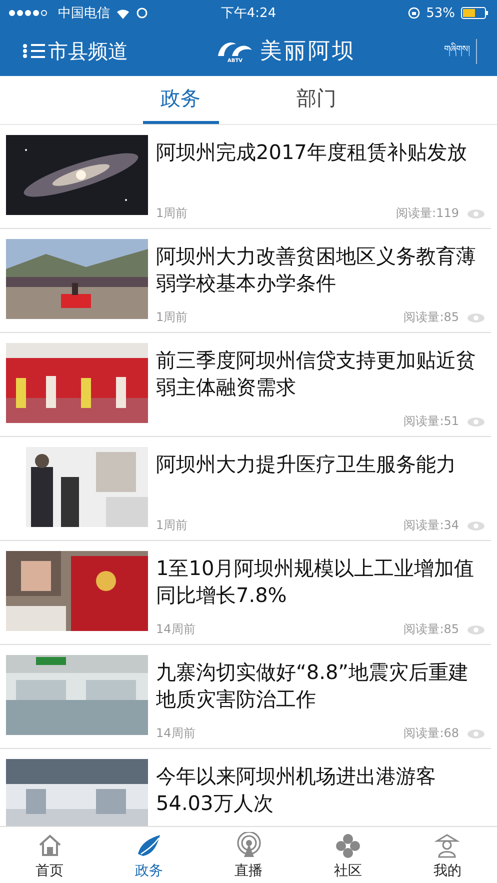 Image resolution: width=497 pixels, height=883 pixels. I want to click on nav-tab: 我的, so click(447, 855).